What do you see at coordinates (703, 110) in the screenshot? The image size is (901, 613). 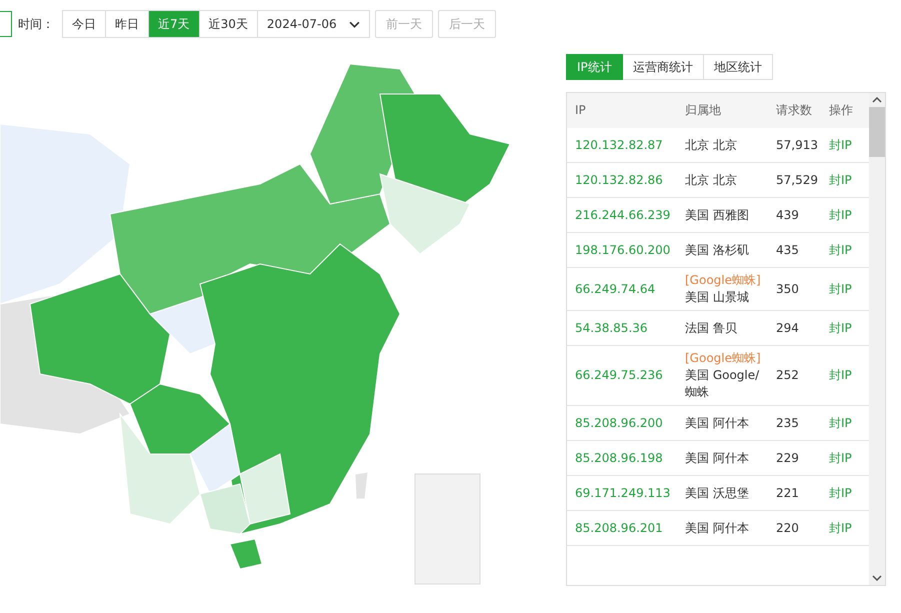 I see `column-header: 归属地` at bounding box center [703, 110].